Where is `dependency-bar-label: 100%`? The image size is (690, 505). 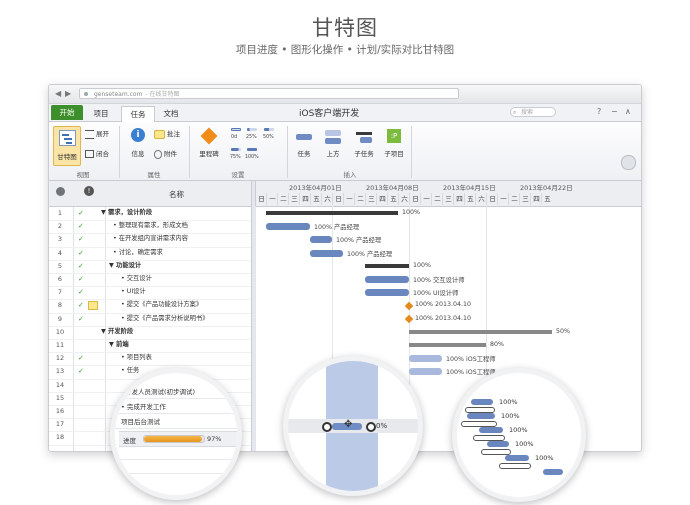
dependency-bar-label: 100% is located at coordinates (544, 458).